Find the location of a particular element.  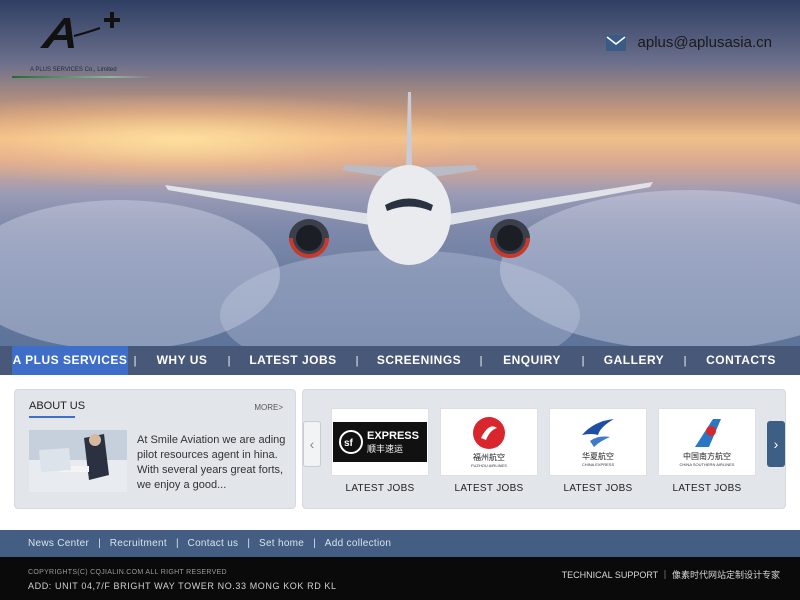

sf-express-cn: 顺丰速运 is located at coordinates (385, 448).